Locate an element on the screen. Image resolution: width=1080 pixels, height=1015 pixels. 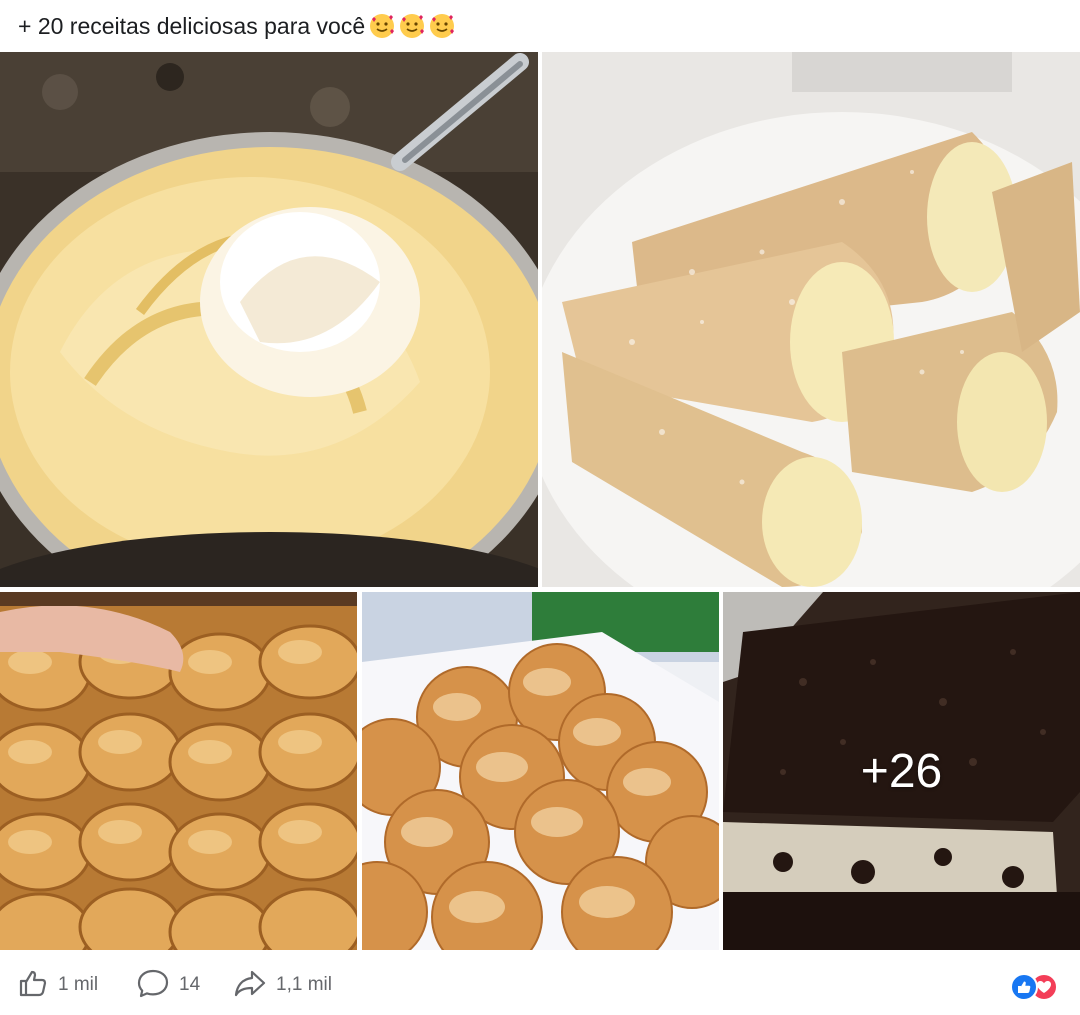
photo-donuts is located at coordinates (540, 771).